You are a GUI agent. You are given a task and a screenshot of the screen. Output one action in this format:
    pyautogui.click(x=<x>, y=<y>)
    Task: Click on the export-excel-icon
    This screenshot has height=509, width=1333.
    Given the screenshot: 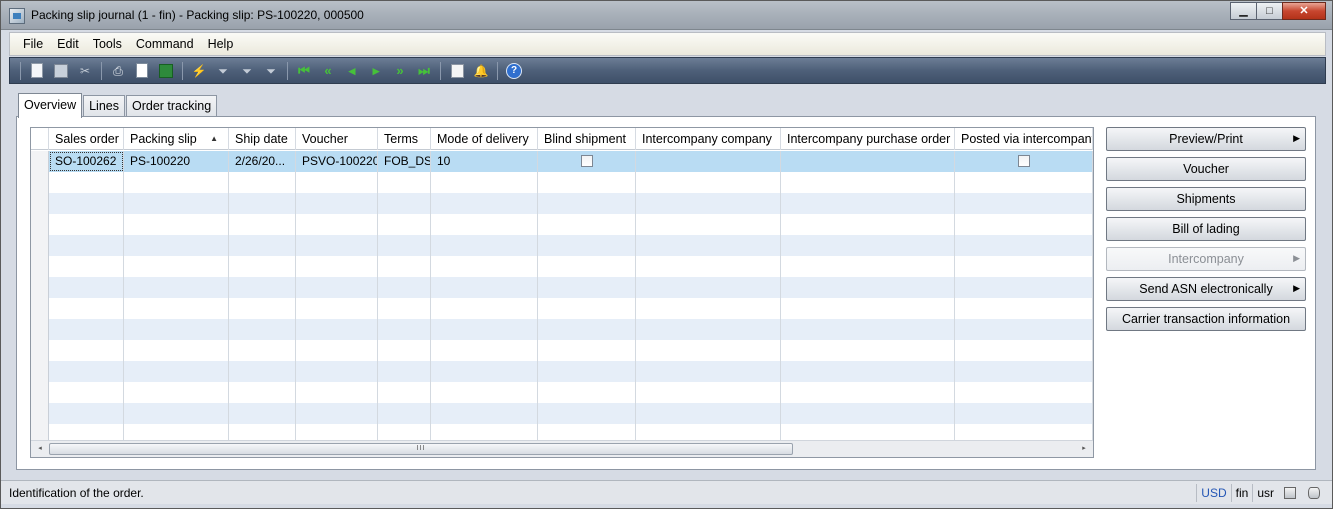 What is the action you would take?
    pyautogui.click(x=166, y=71)
    